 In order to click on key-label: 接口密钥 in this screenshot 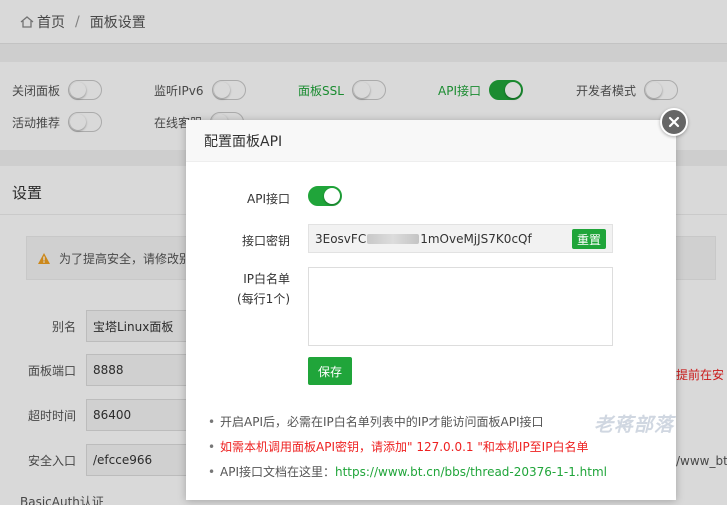, I will do `click(265, 241)`.